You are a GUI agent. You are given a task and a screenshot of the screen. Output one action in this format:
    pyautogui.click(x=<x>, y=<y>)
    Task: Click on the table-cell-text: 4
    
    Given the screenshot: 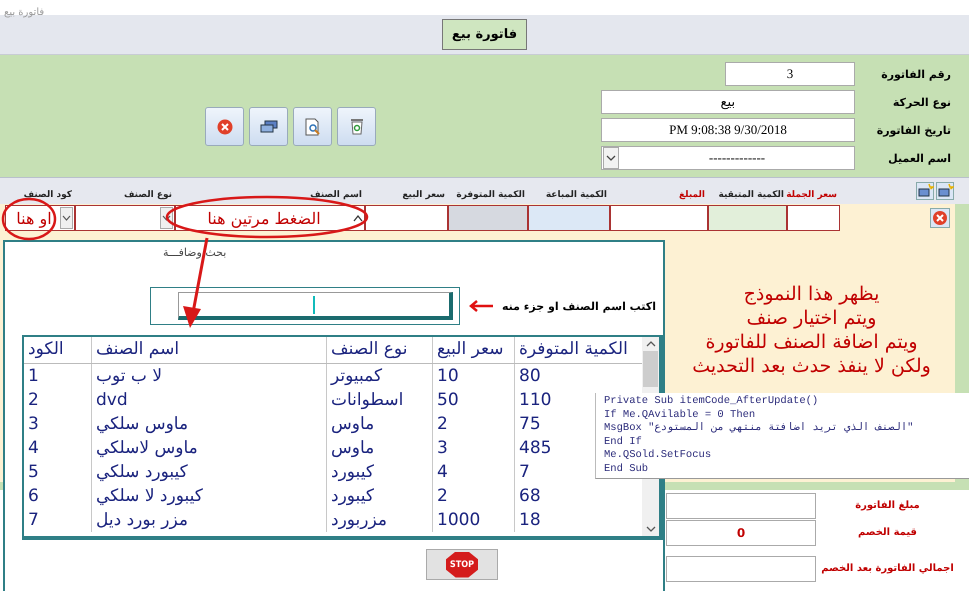 What is the action you would take?
    pyautogui.click(x=33, y=448)
    